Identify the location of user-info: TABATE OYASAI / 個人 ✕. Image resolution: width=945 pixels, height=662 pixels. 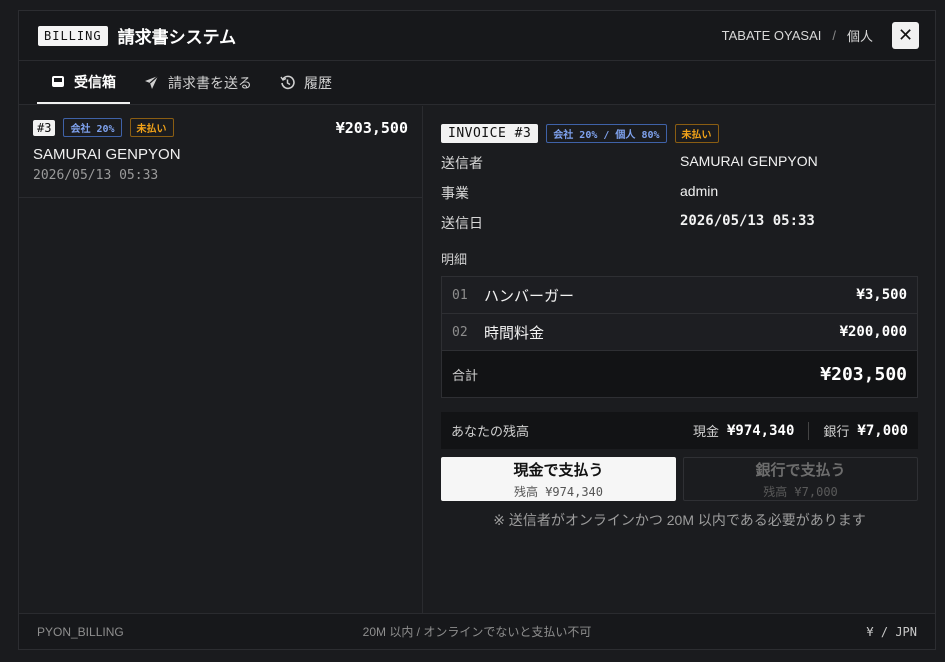
(828, 35).